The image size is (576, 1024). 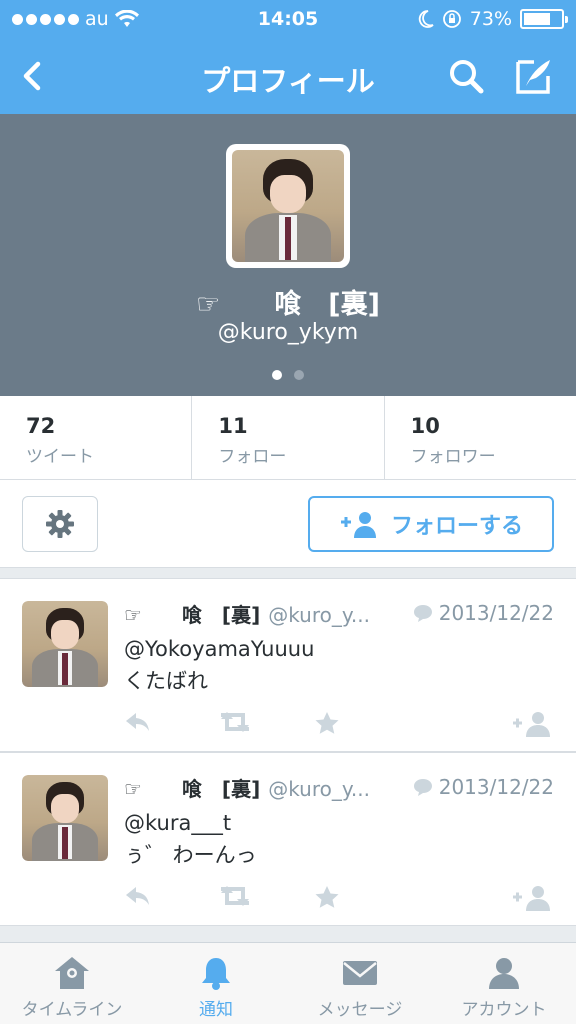 I want to click on profile-stats: 72 ツイート 11 フォロー 10 フォロワー, so click(x=288, y=438).